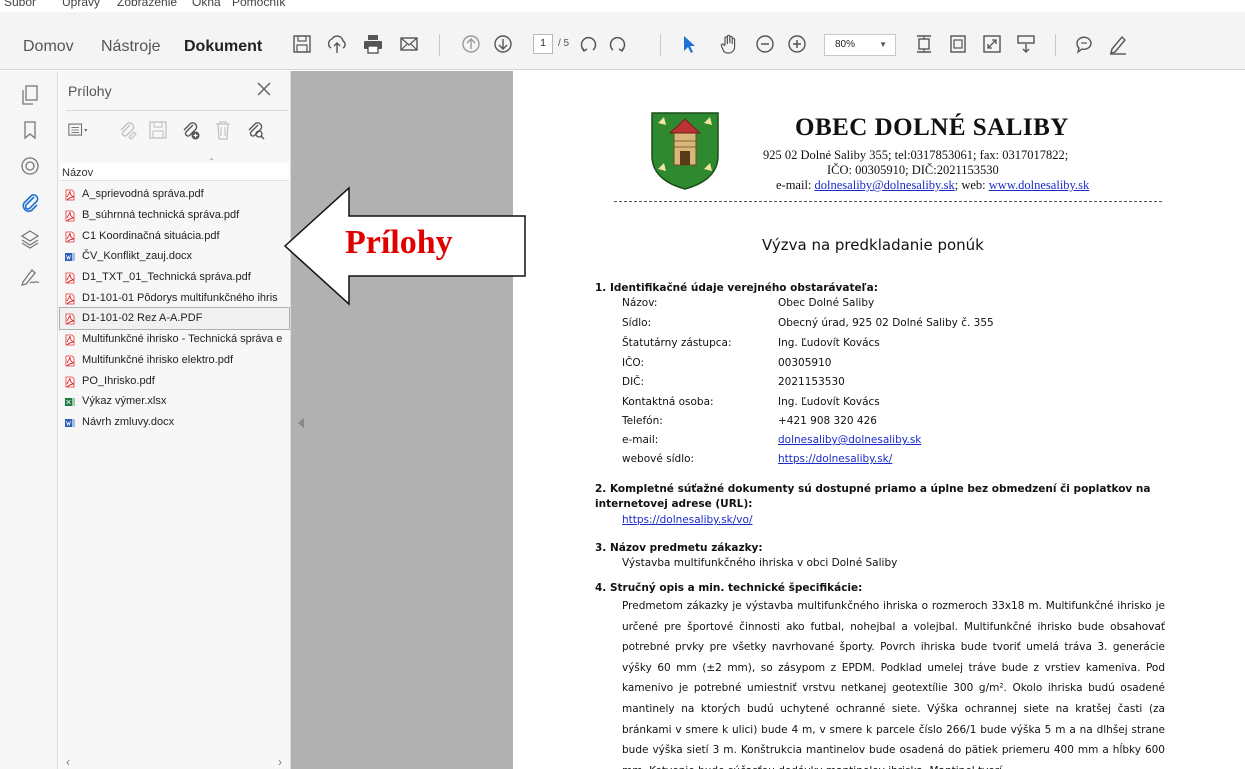 Image resolution: width=1245 pixels, height=769 pixels. Describe the element at coordinates (805, 363) in the screenshot. I see `field-value: 00305910` at that location.